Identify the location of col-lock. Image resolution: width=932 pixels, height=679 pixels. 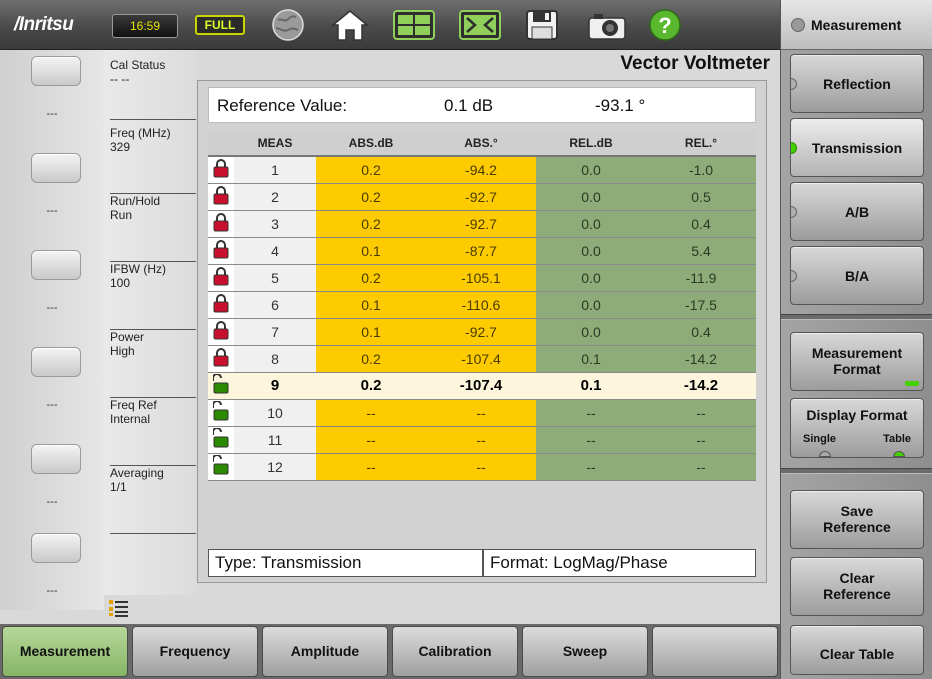
(221, 143).